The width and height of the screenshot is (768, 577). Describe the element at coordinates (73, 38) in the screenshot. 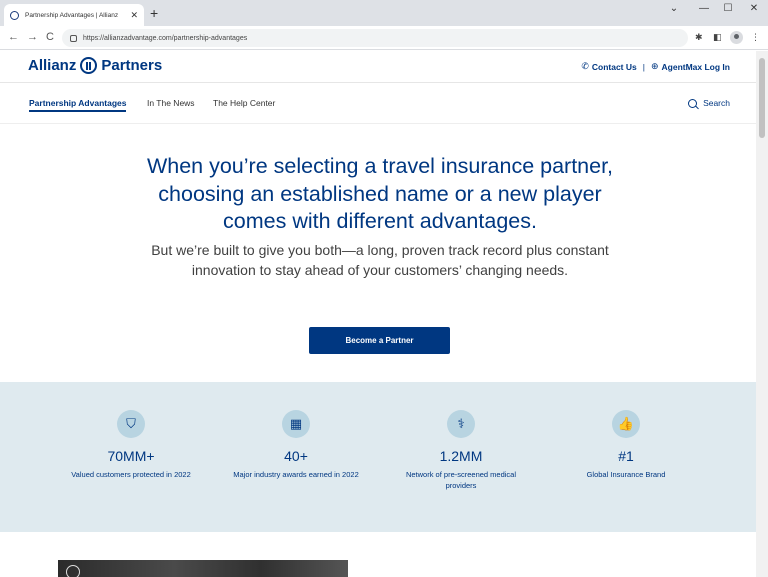

I see `site-info-icon` at that location.